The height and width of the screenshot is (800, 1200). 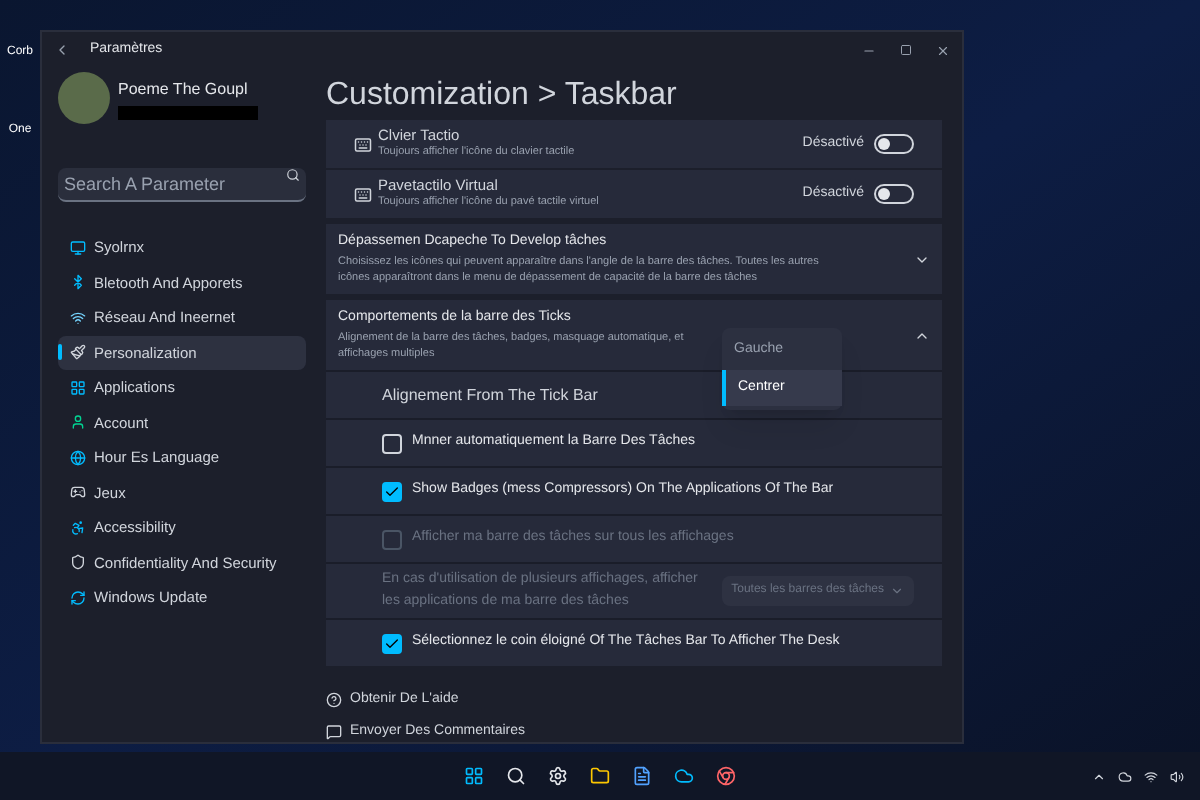 What do you see at coordinates (489, 395) in the screenshot?
I see `setting-label: Alignement From The Tick Bar` at bounding box center [489, 395].